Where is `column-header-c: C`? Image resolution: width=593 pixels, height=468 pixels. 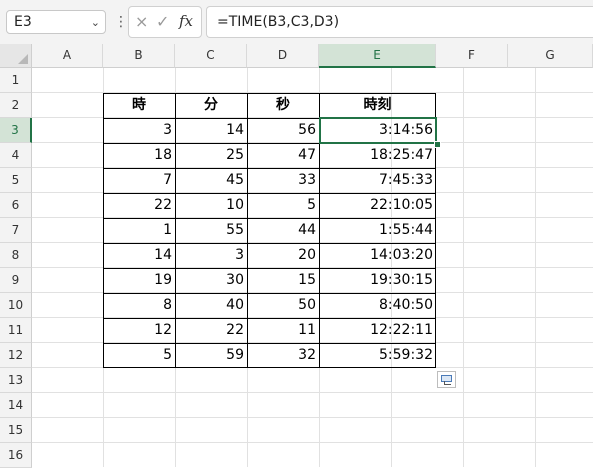
column-header-c: C is located at coordinates (211, 56).